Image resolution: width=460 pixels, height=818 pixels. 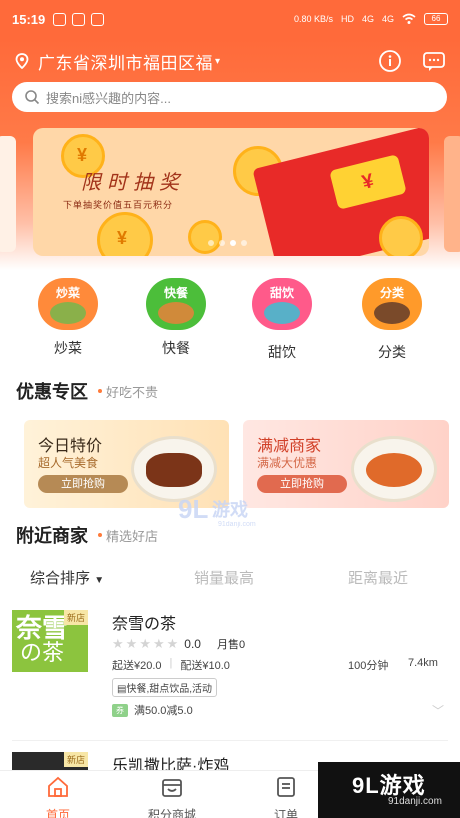 I want to click on category-label: 快餐, so click(x=176, y=348).